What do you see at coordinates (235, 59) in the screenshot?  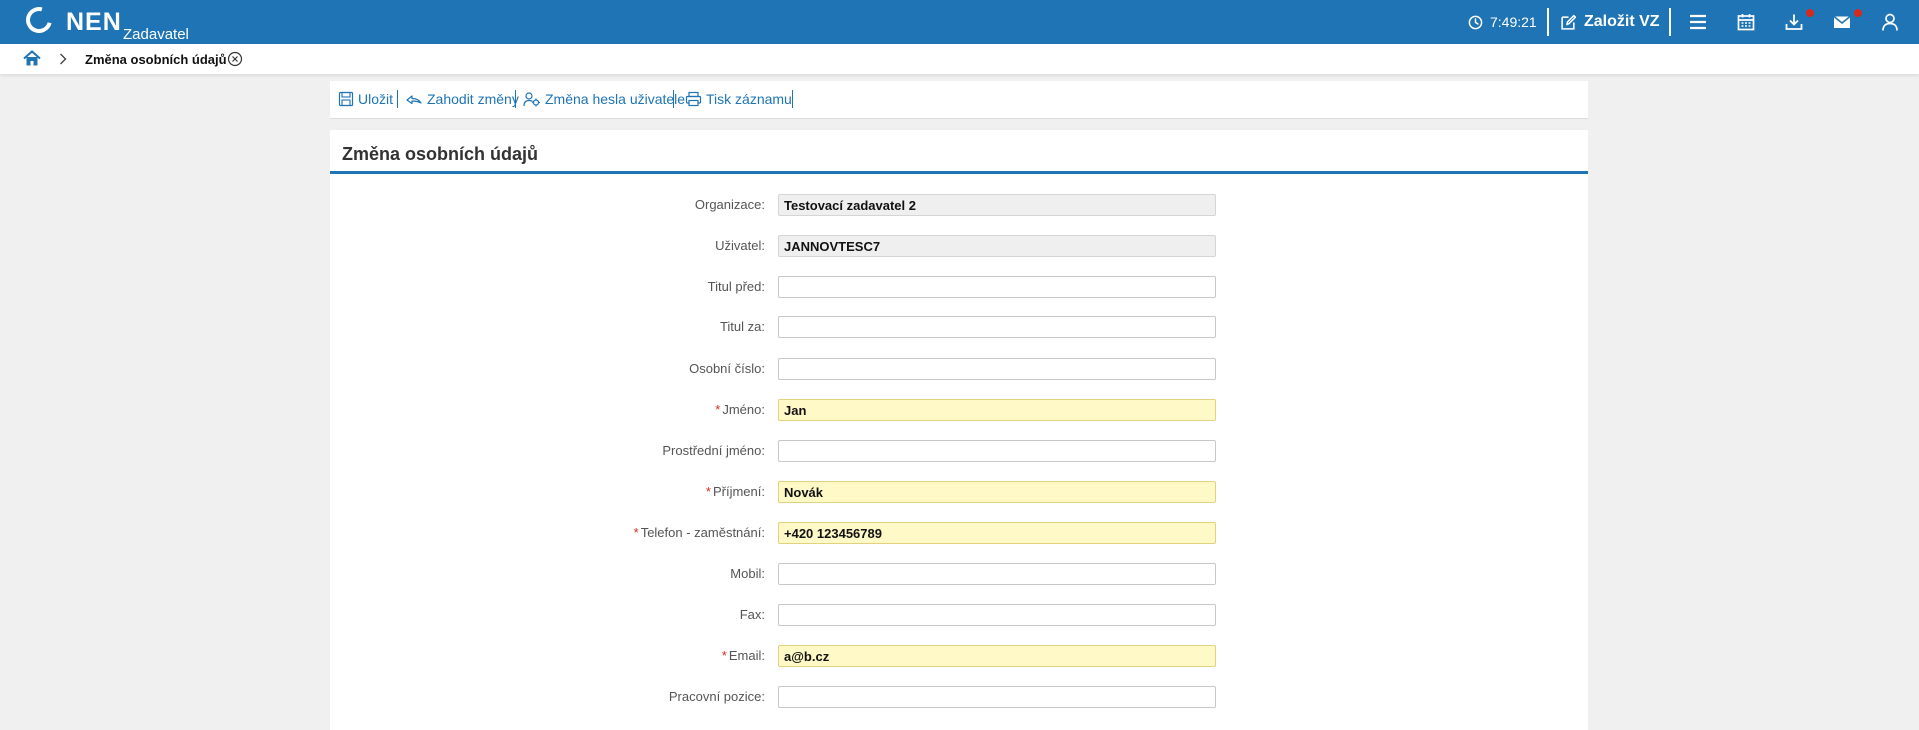 I see `close-icon` at bounding box center [235, 59].